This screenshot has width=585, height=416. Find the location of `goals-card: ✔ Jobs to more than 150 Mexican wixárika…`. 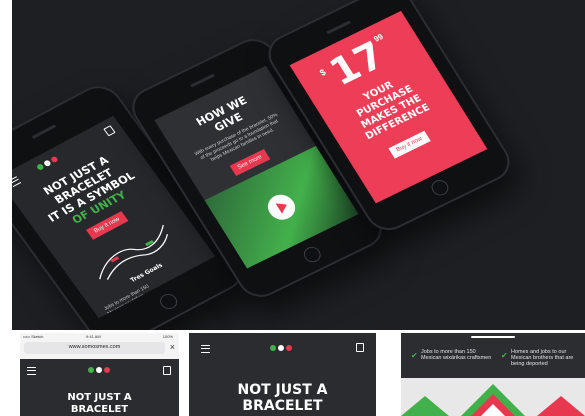

goals-card: ✔ Jobs to more than 150 Mexican wixárika… is located at coordinates (493, 374).